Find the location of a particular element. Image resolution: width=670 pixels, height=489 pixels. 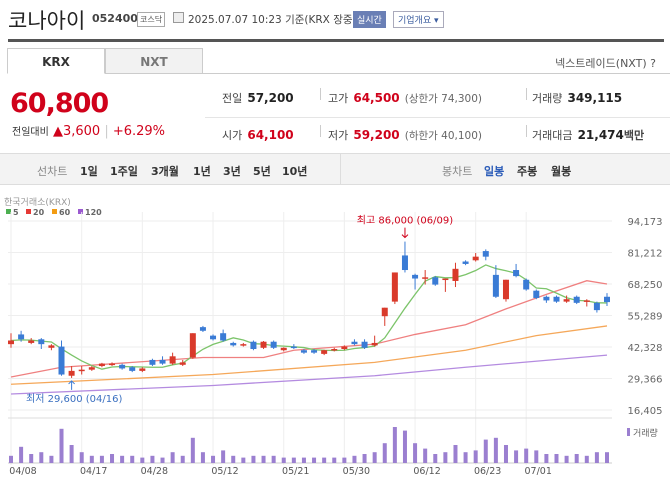

x-tick-label: 04/28 is located at coordinates (154, 471).